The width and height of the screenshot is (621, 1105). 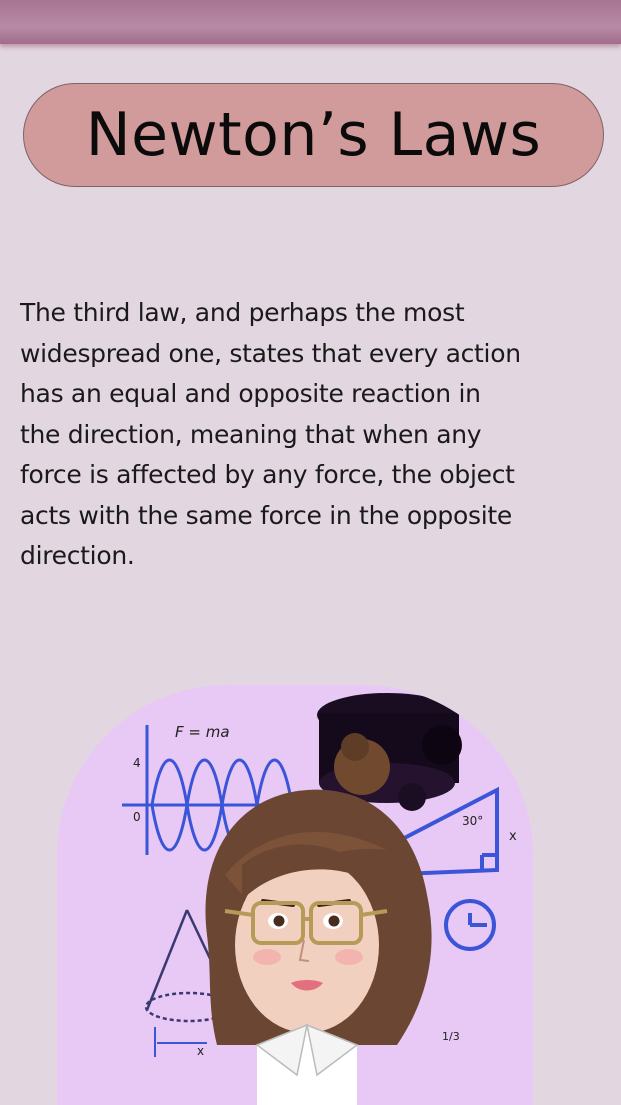 I want to click on bottom-x-label: x, so click(x=200, y=1051).